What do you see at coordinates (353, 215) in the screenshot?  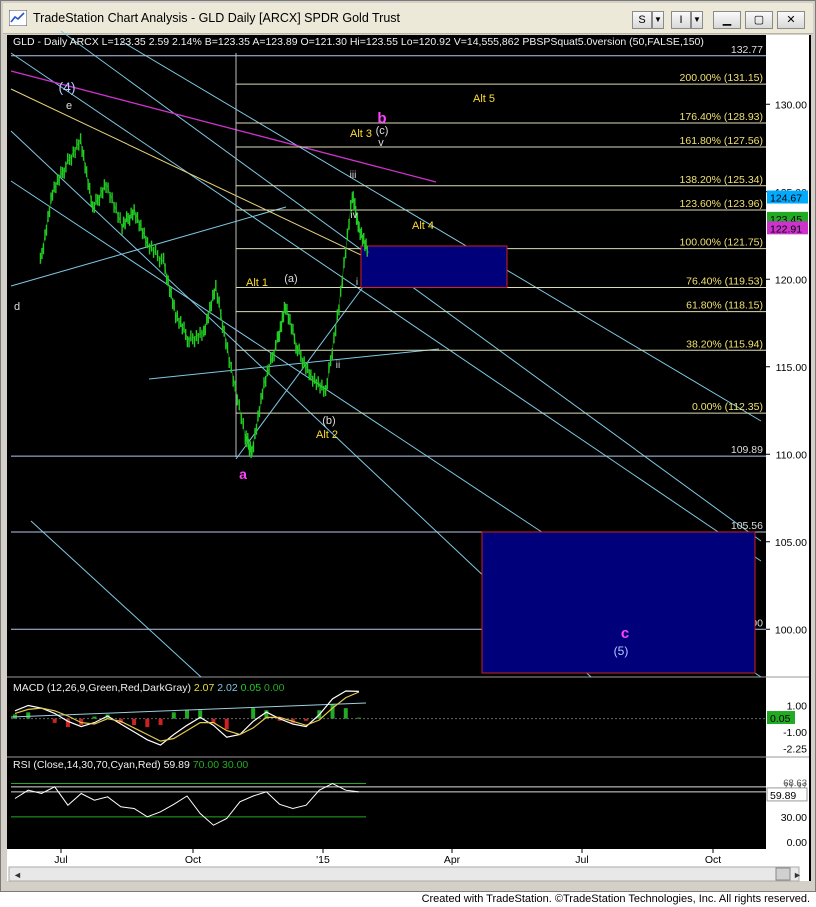 I see `wave-label: iv` at bounding box center [353, 215].